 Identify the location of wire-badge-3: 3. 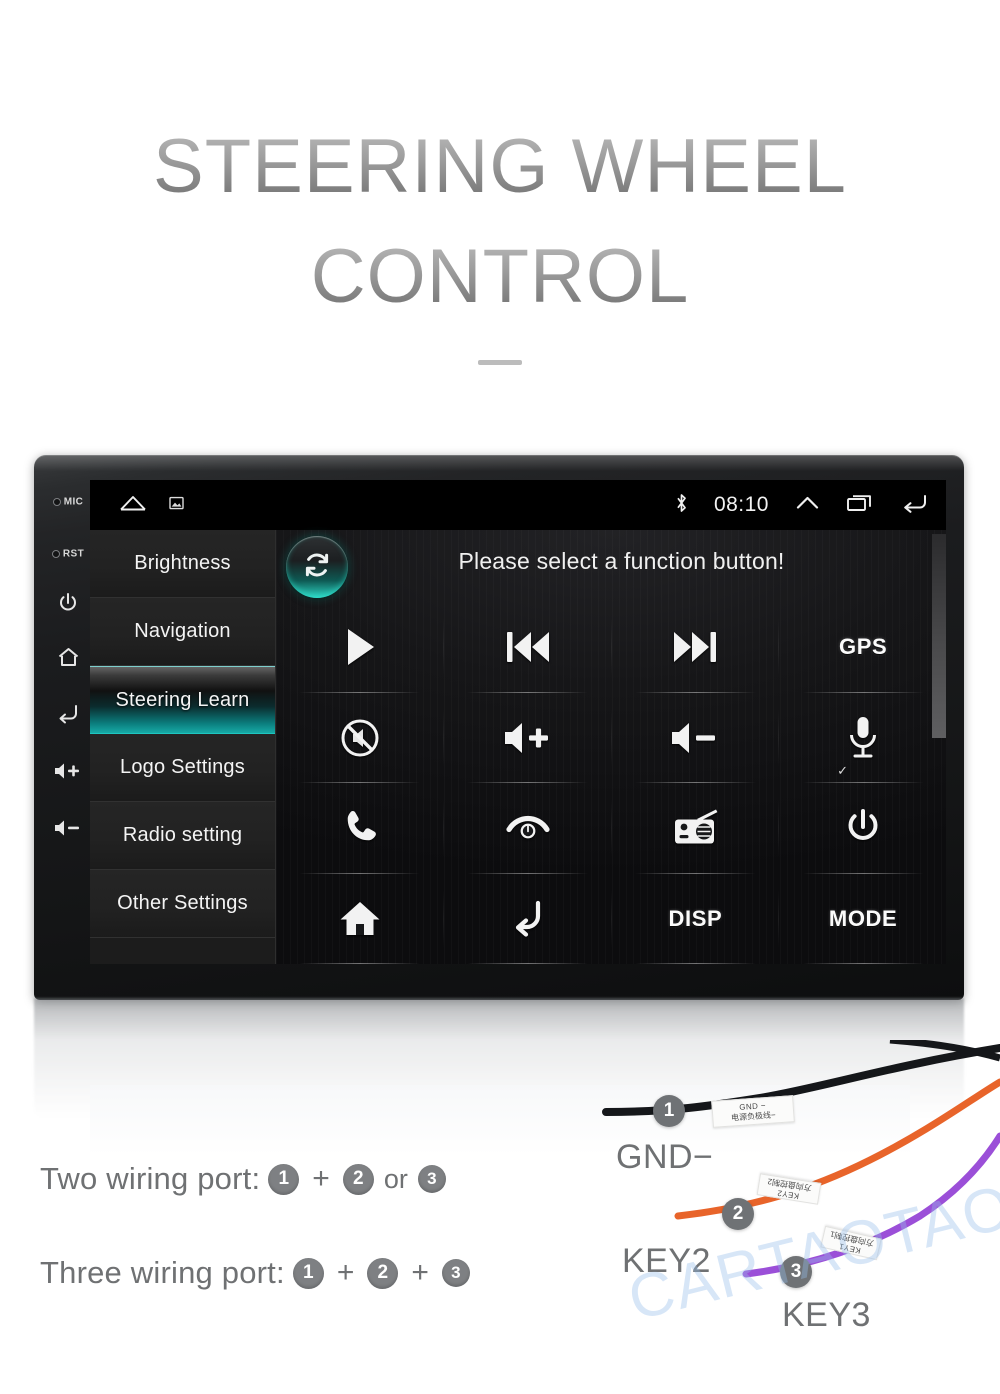
(796, 1272).